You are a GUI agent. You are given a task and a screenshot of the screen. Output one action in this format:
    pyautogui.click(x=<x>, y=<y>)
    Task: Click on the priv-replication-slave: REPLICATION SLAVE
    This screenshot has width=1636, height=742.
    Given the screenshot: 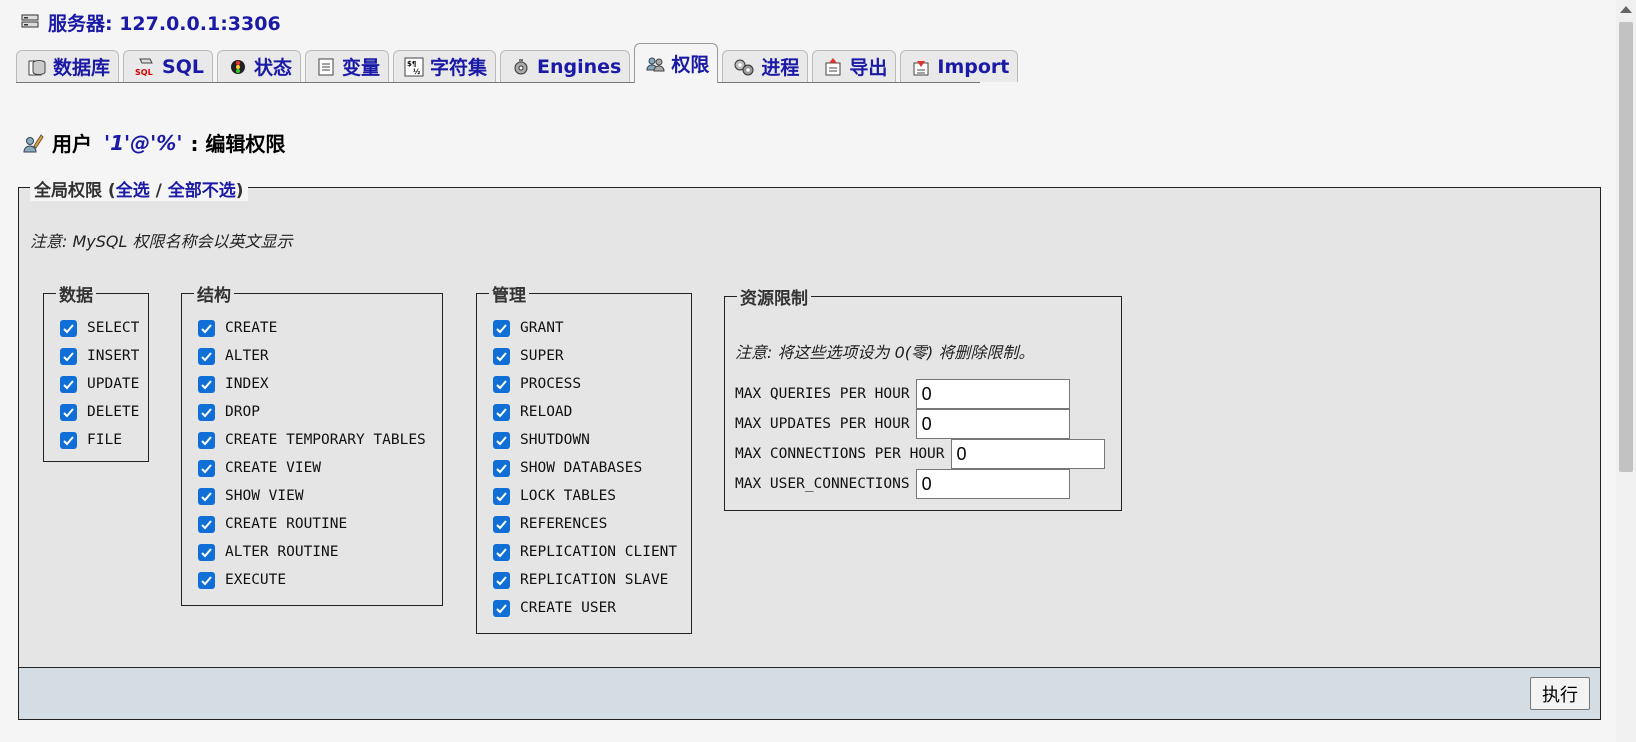 What is the action you would take?
    pyautogui.click(x=580, y=580)
    